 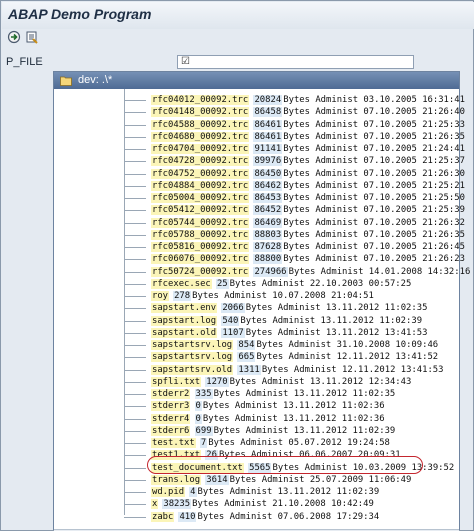 What do you see at coordinates (268, 198) in the screenshot?
I see `file-size: 86453` at bounding box center [268, 198].